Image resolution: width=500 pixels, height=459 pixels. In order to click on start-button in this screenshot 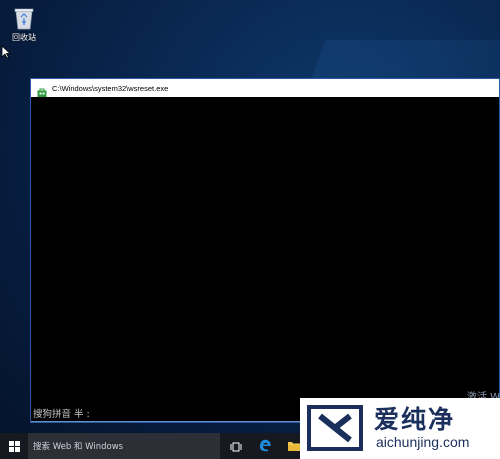, I will do `click(14, 446)`.